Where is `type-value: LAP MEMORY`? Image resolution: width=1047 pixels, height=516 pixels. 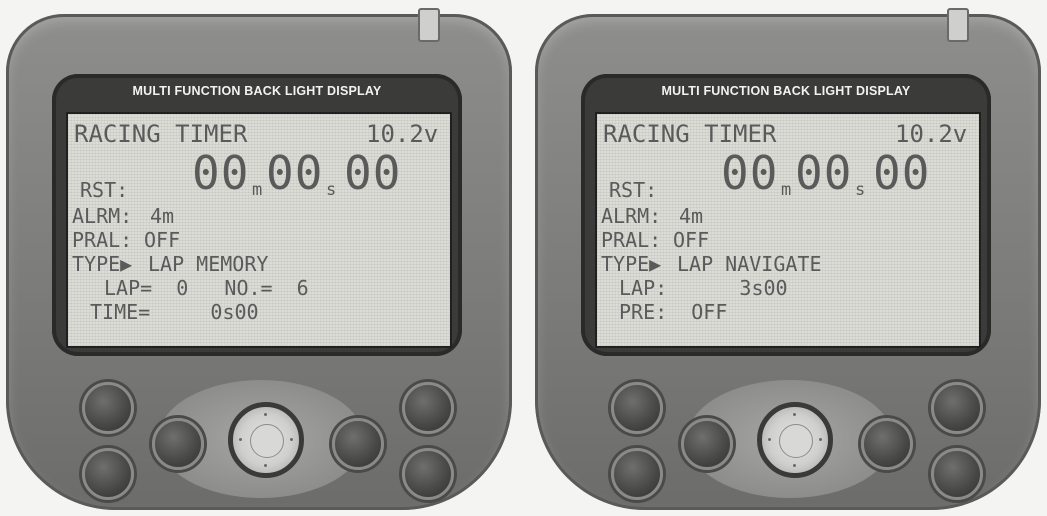 type-value: LAP MEMORY is located at coordinates (208, 264).